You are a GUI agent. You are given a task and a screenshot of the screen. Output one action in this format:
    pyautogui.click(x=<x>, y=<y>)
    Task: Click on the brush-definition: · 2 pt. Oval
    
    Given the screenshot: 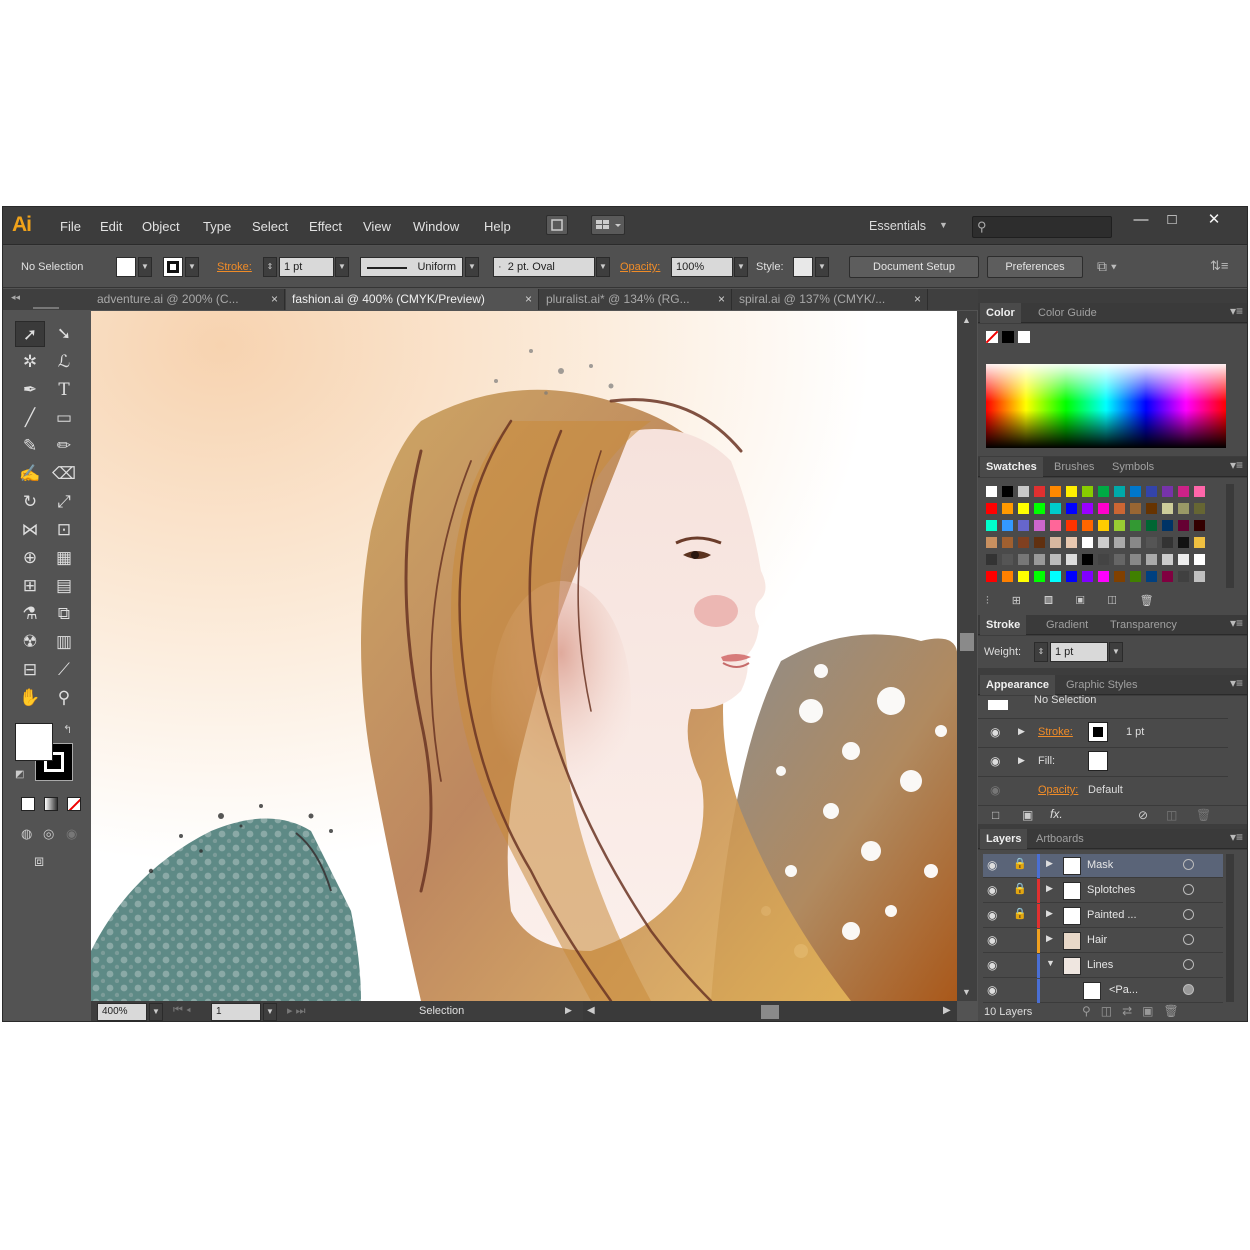 What is the action you would take?
    pyautogui.click(x=544, y=267)
    